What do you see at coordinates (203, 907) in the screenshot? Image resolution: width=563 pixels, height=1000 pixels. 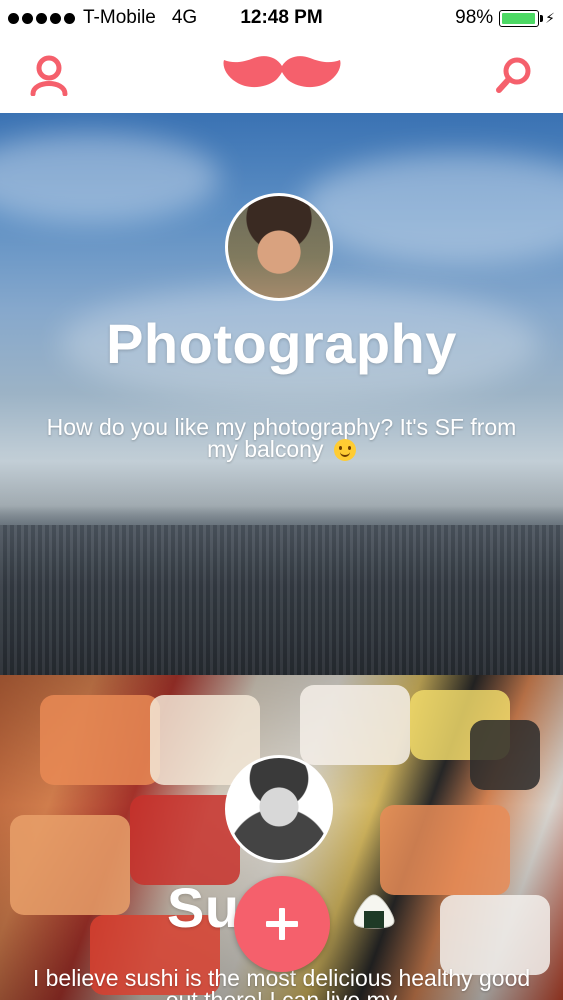 I see `card-title-text: Su` at bounding box center [203, 907].